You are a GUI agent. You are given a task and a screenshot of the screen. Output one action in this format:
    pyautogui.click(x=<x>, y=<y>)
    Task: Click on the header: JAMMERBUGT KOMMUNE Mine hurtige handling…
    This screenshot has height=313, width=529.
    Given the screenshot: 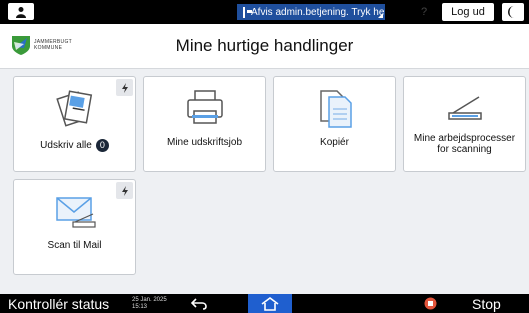 What is the action you would take?
    pyautogui.click(x=264, y=46)
    